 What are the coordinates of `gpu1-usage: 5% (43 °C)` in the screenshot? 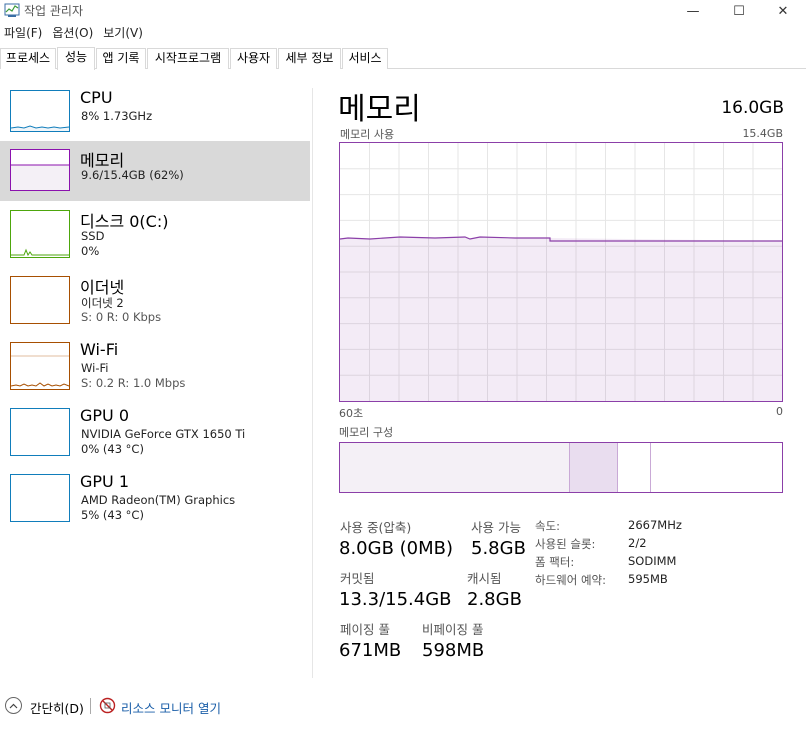 It's located at (112, 515).